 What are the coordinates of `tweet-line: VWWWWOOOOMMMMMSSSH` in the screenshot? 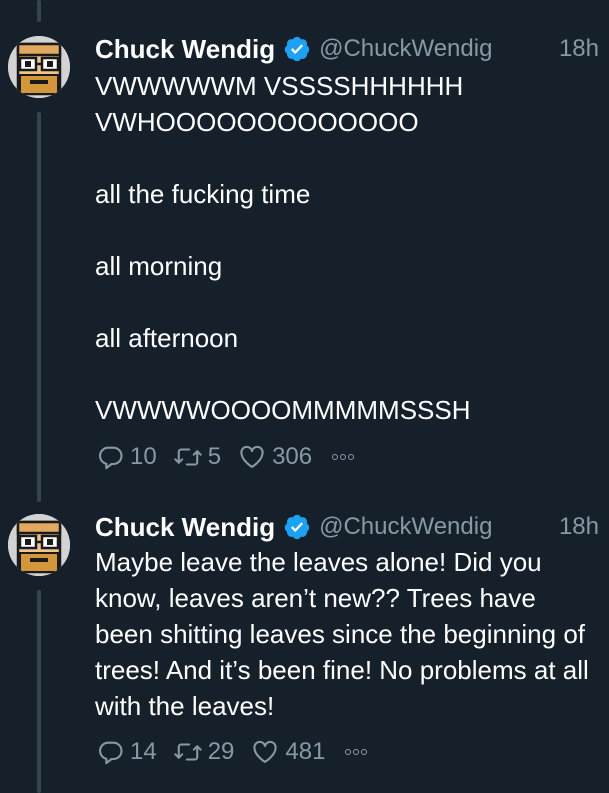 It's located at (283, 410).